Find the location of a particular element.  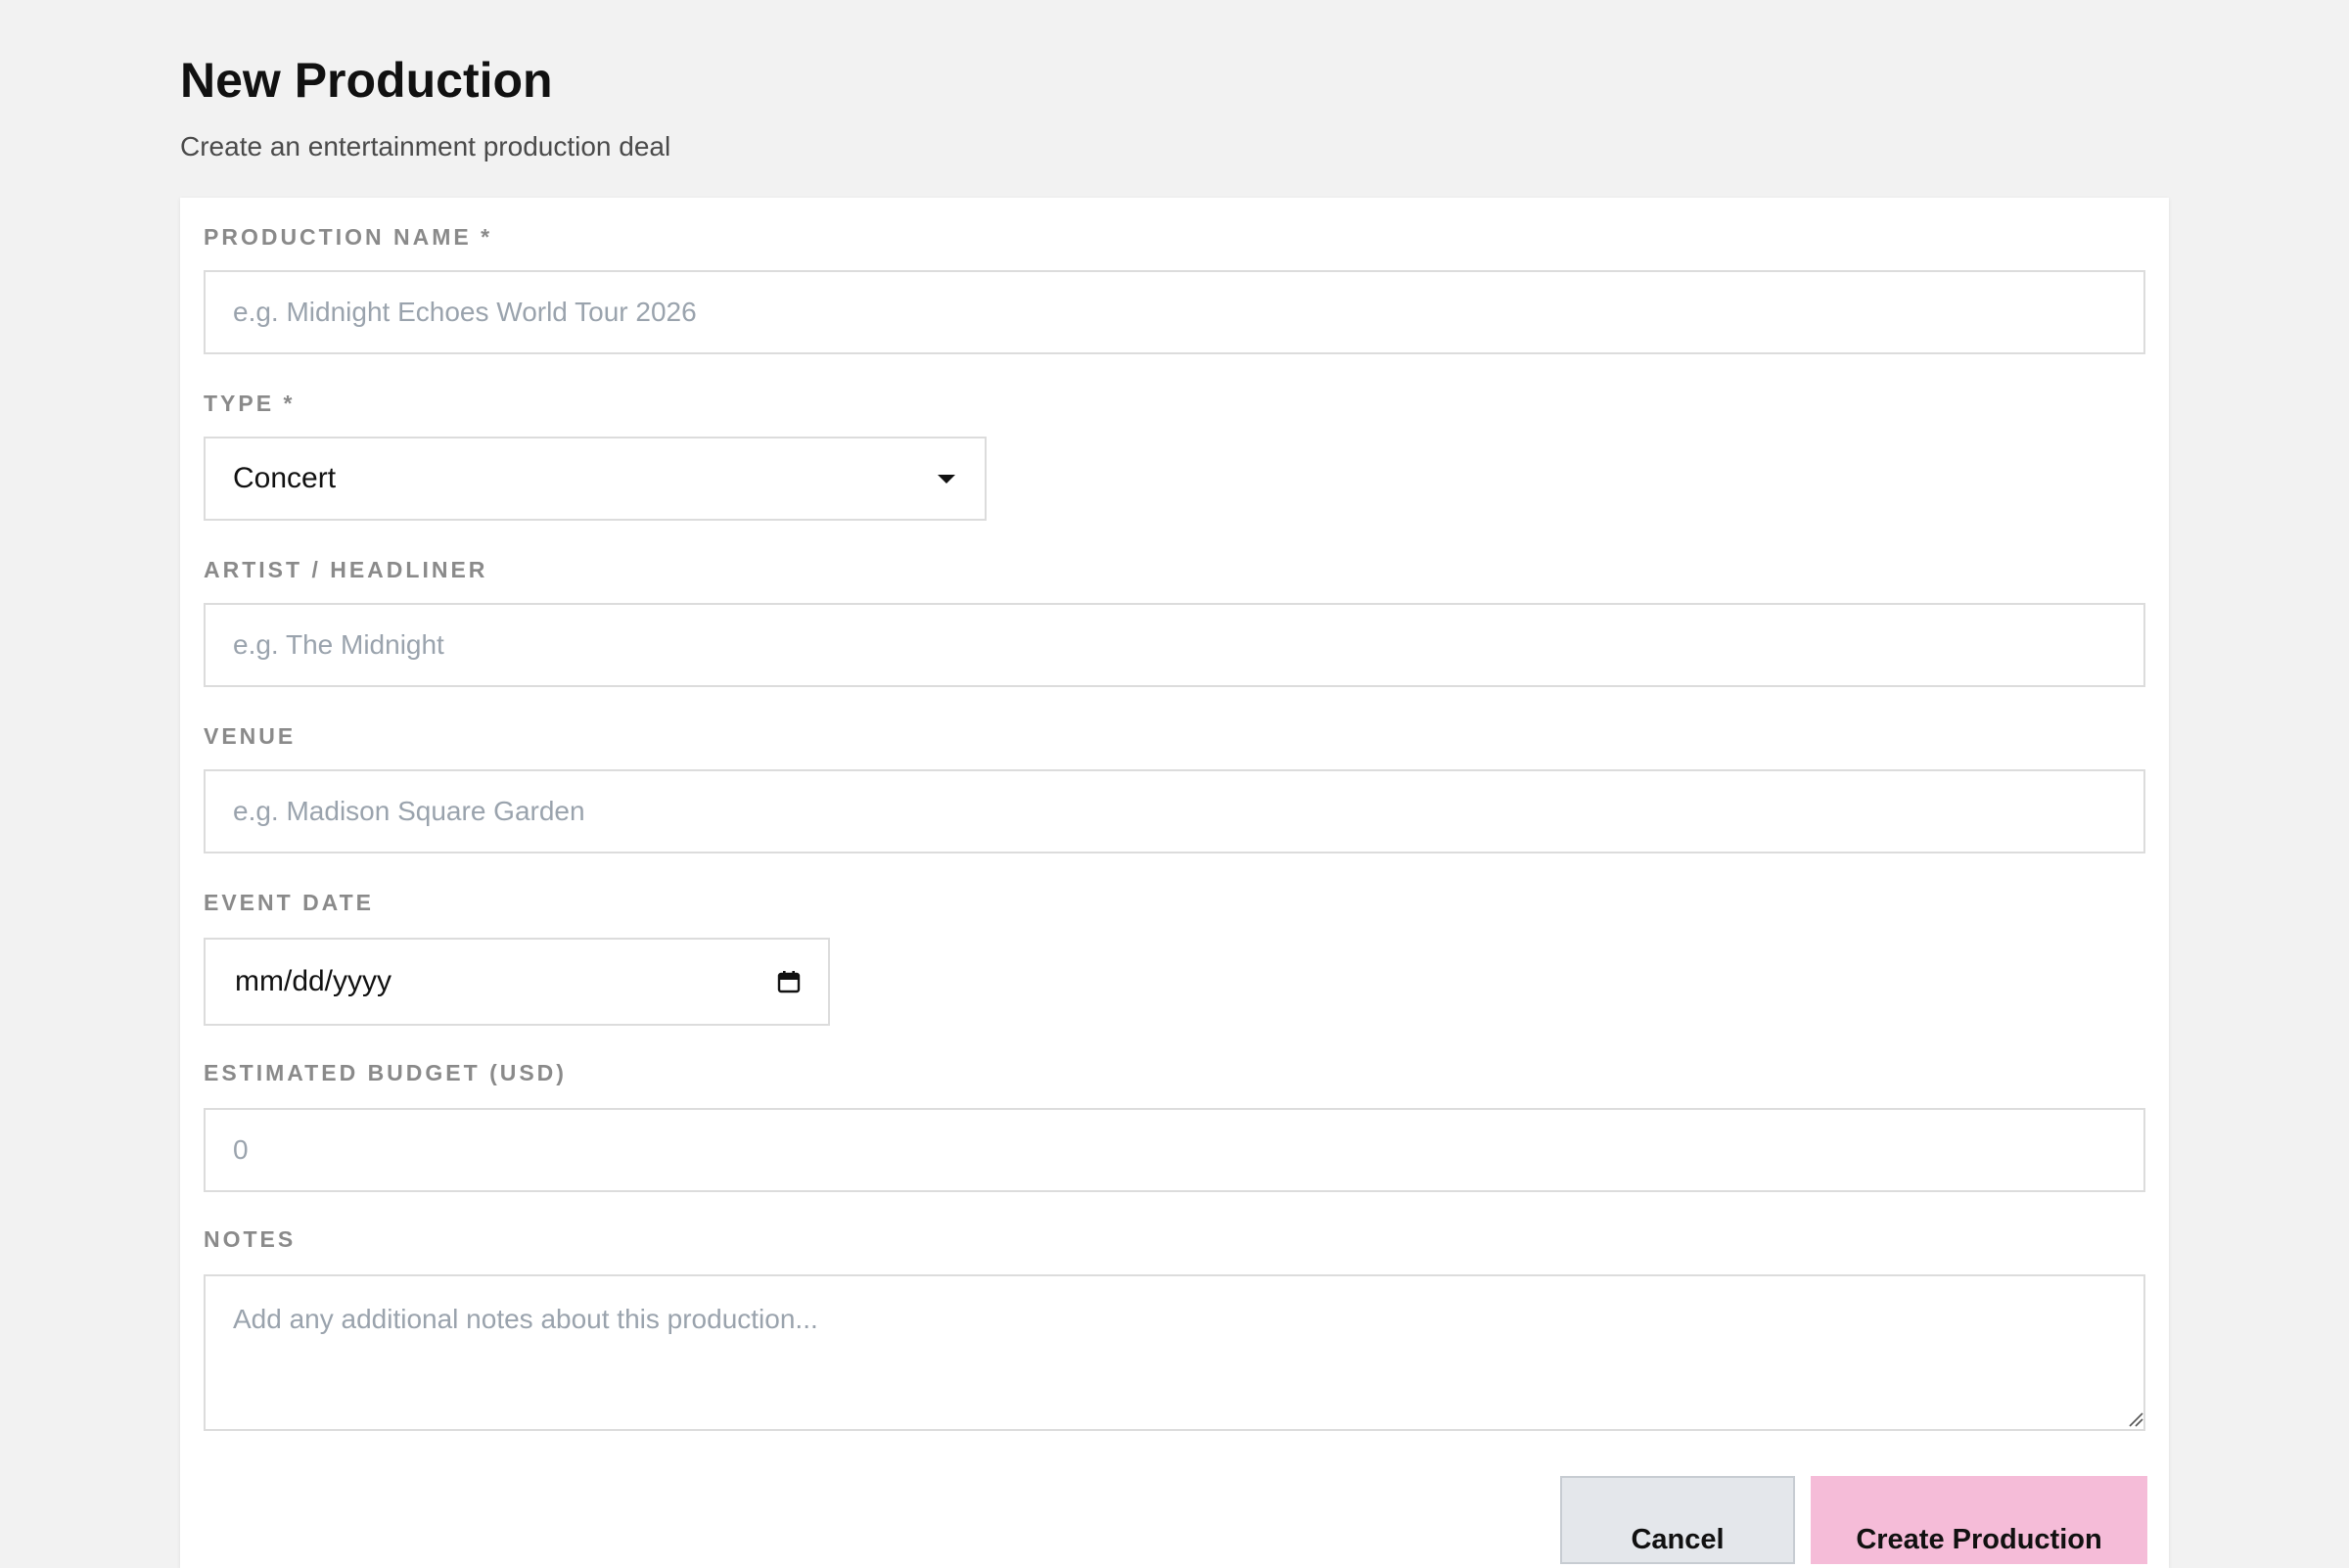

venue-input is located at coordinates (1174, 811).